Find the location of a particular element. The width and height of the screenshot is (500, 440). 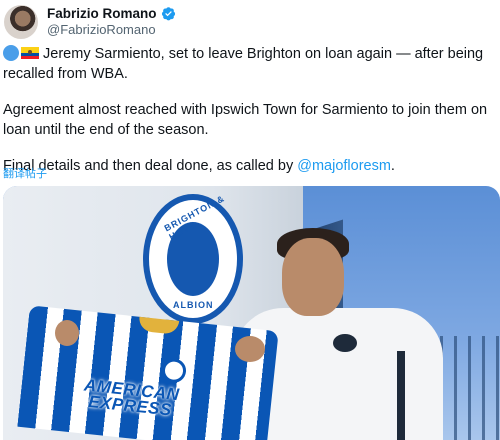

ecuador-flag-icon is located at coordinates (30, 53).